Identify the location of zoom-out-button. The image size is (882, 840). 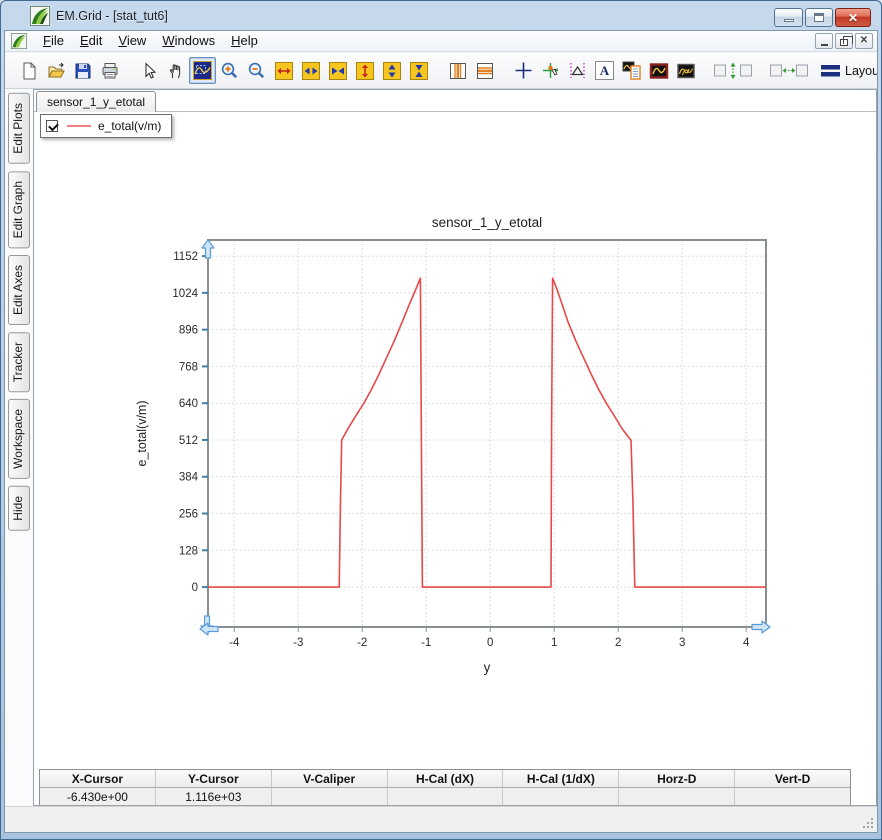
(256, 70).